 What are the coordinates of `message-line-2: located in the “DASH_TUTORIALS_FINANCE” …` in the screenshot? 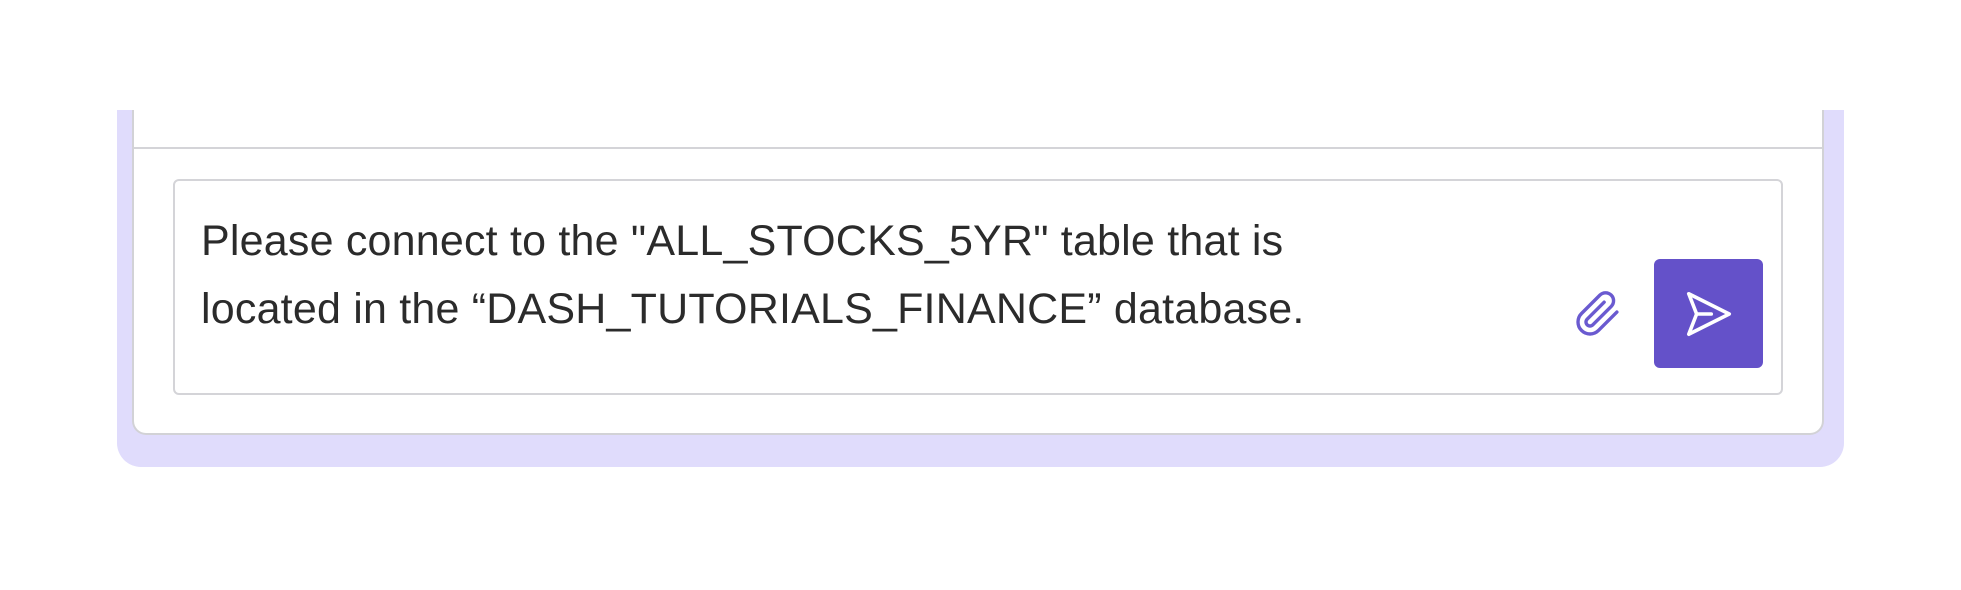 It's located at (753, 309).